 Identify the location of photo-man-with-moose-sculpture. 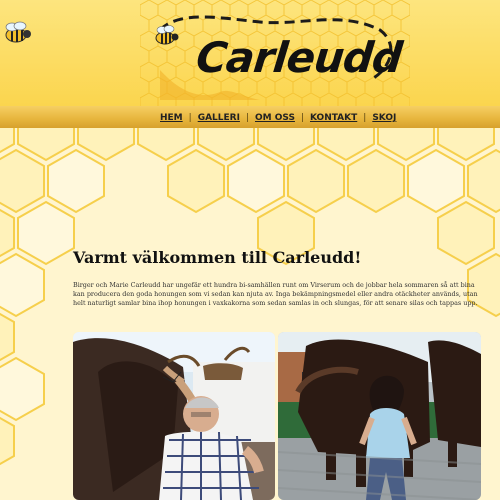
(174, 416).